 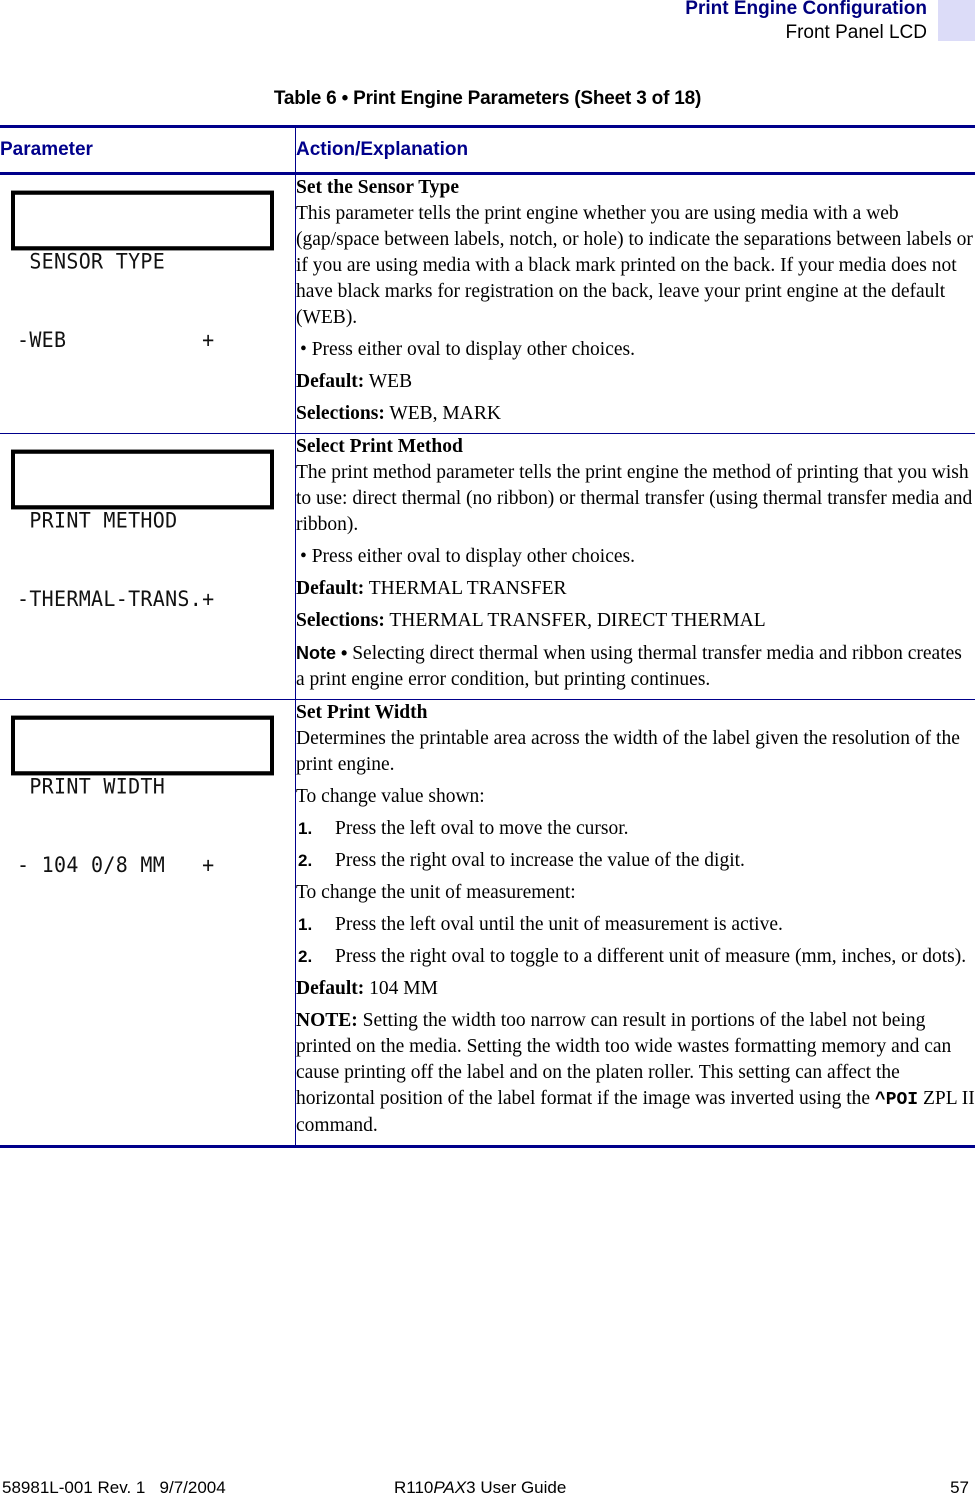 What do you see at coordinates (378, 187) in the screenshot?
I see `row-title: Set the Sensor Type` at bounding box center [378, 187].